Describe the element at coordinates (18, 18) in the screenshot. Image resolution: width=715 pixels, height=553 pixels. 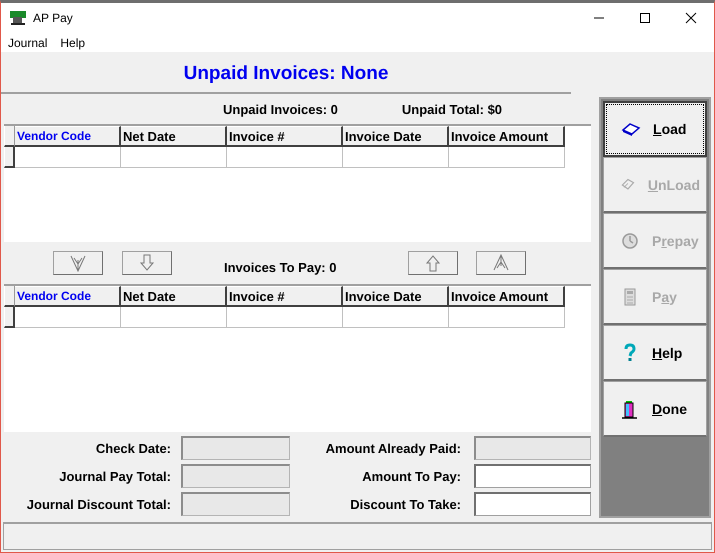
I see `app-icon` at that location.